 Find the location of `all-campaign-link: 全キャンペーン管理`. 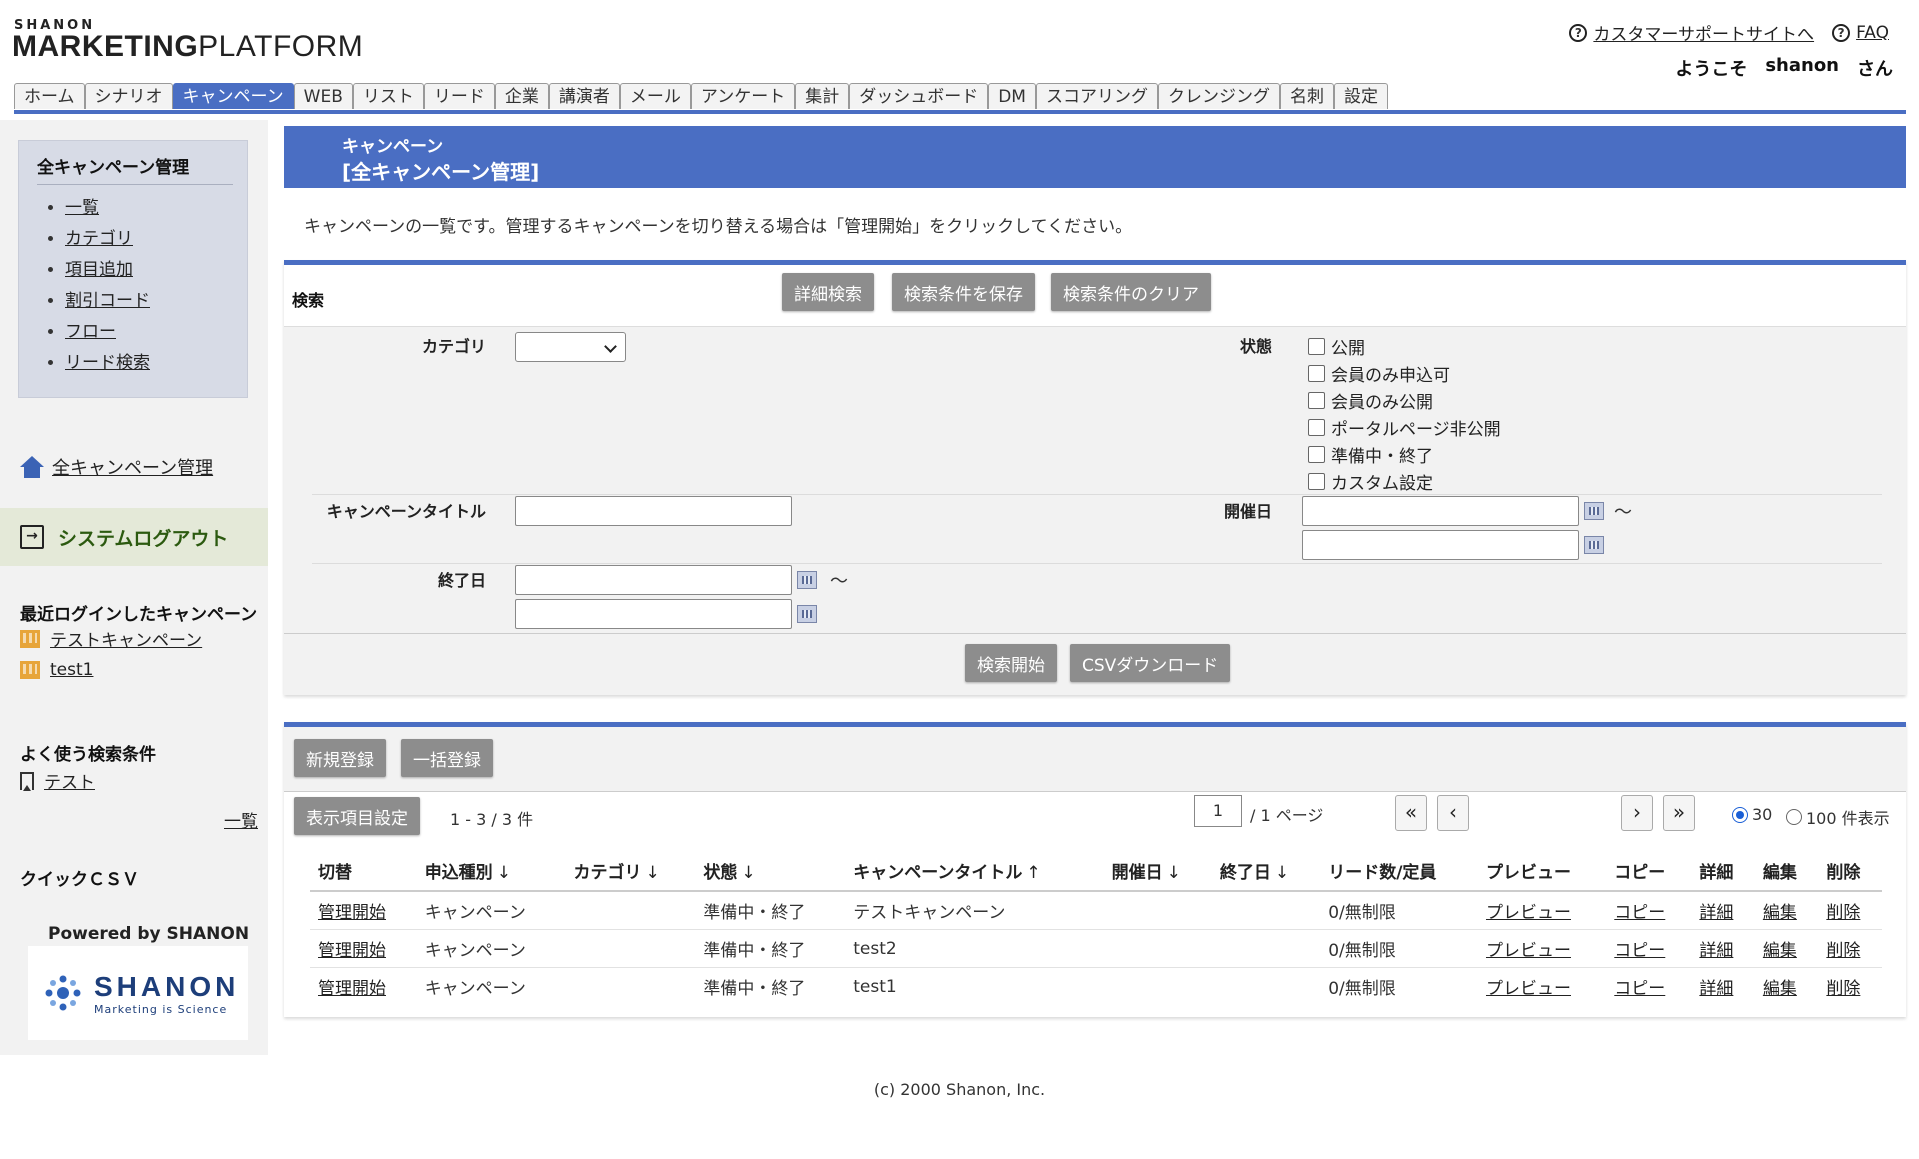

all-campaign-link: 全キャンペーン管理 is located at coordinates (132, 467).